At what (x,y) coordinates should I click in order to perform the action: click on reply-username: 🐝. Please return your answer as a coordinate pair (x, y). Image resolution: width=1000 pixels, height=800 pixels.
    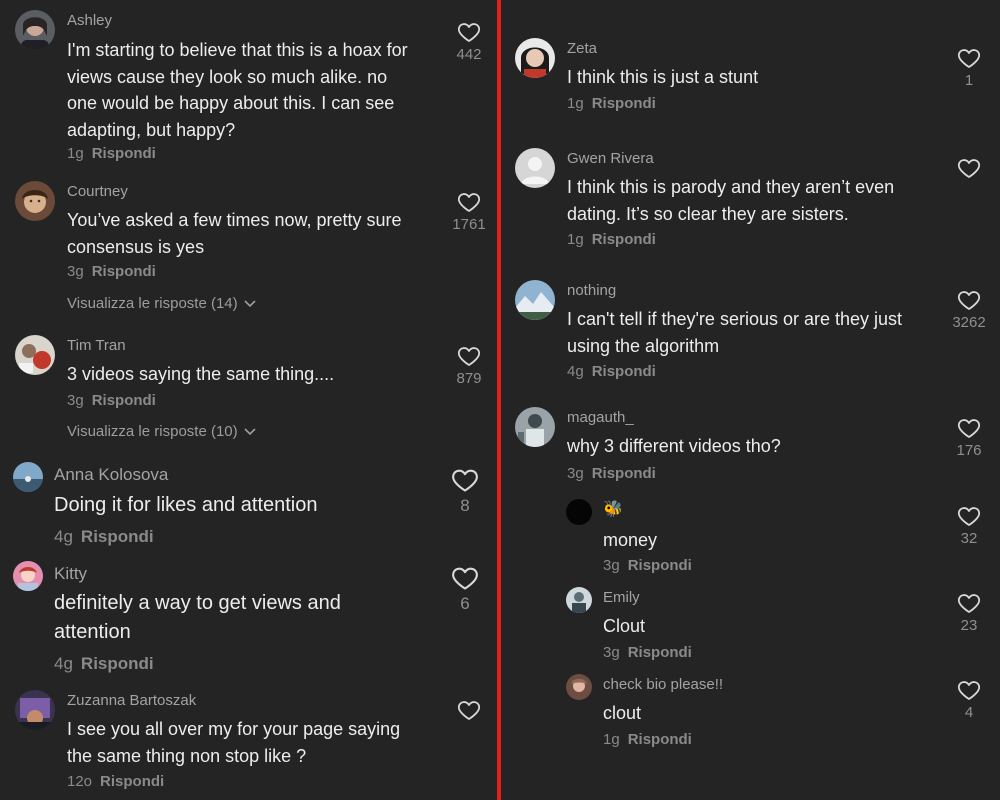
    Looking at the image, I should click on (613, 509).